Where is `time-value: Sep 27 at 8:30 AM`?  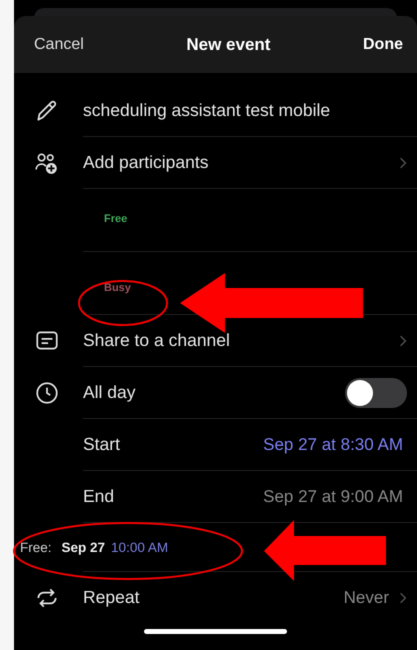 time-value: Sep 27 at 8:30 AM is located at coordinates (333, 444).